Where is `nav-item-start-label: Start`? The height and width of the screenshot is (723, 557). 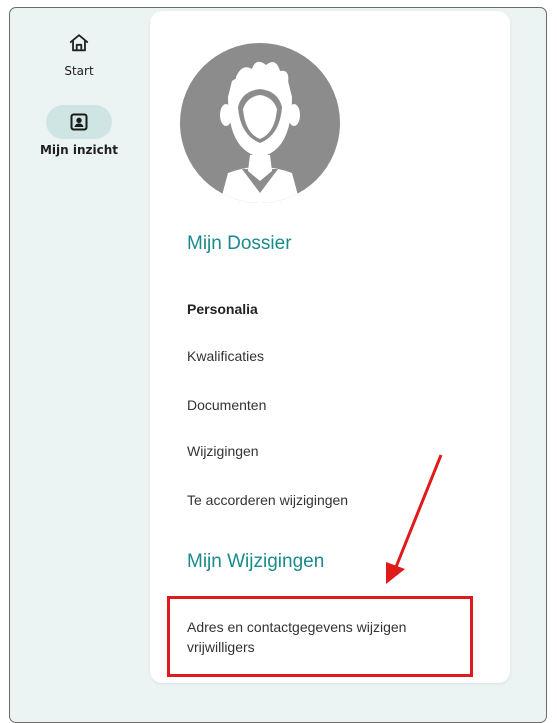
nav-item-start-label: Start is located at coordinates (79, 71).